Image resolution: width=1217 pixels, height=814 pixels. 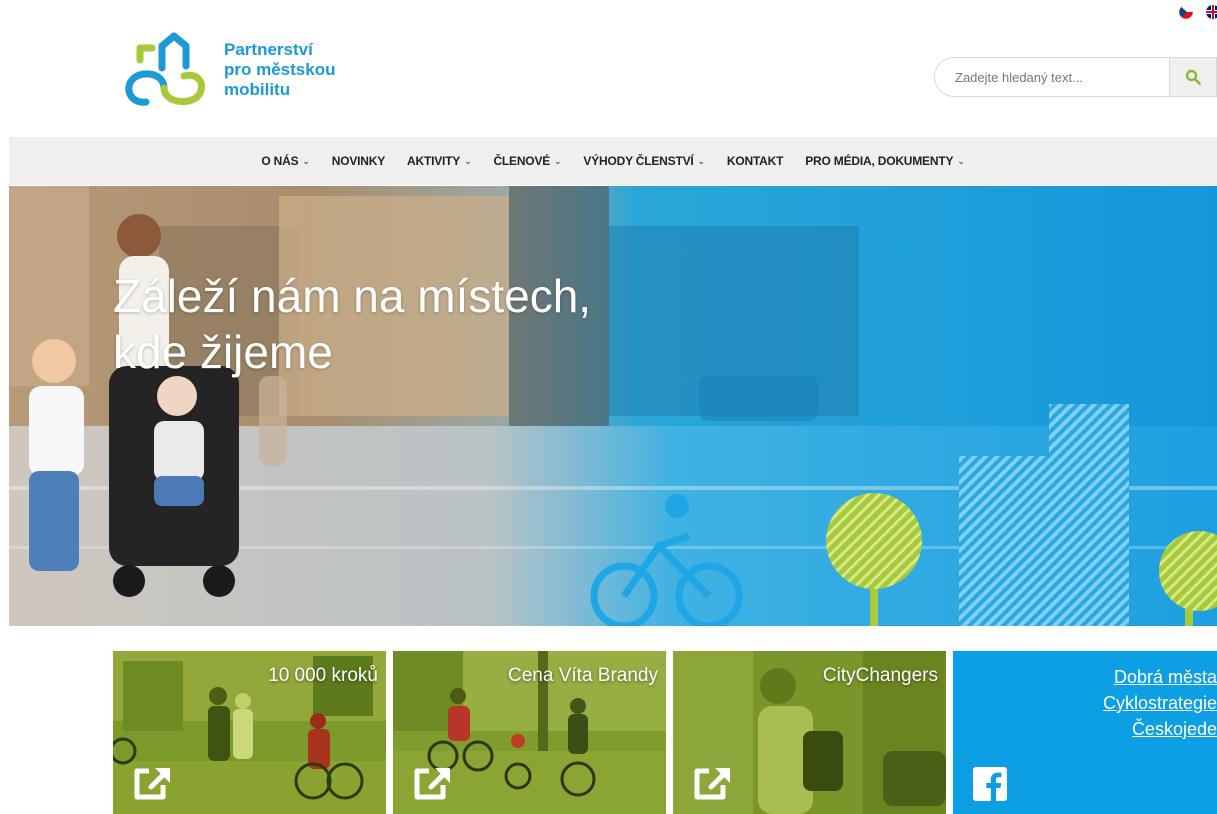 I want to click on tile-cena-vita-brandy: Cena Víta Brandy, so click(x=529, y=732).